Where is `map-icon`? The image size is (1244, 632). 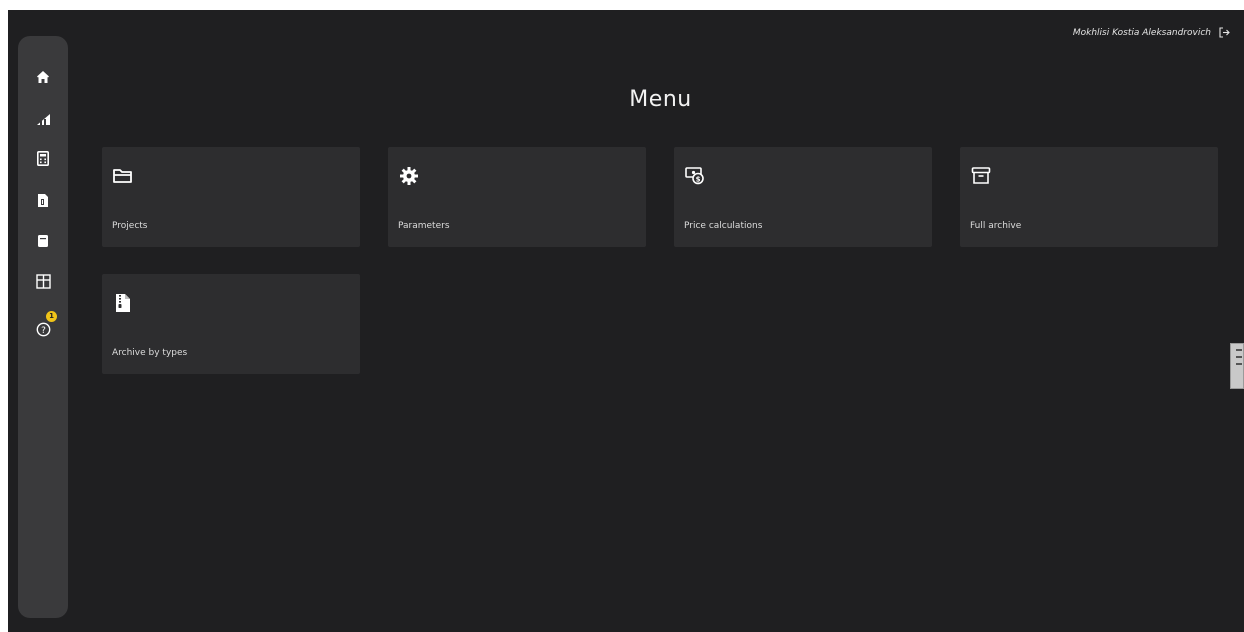 map-icon is located at coordinates (43, 281).